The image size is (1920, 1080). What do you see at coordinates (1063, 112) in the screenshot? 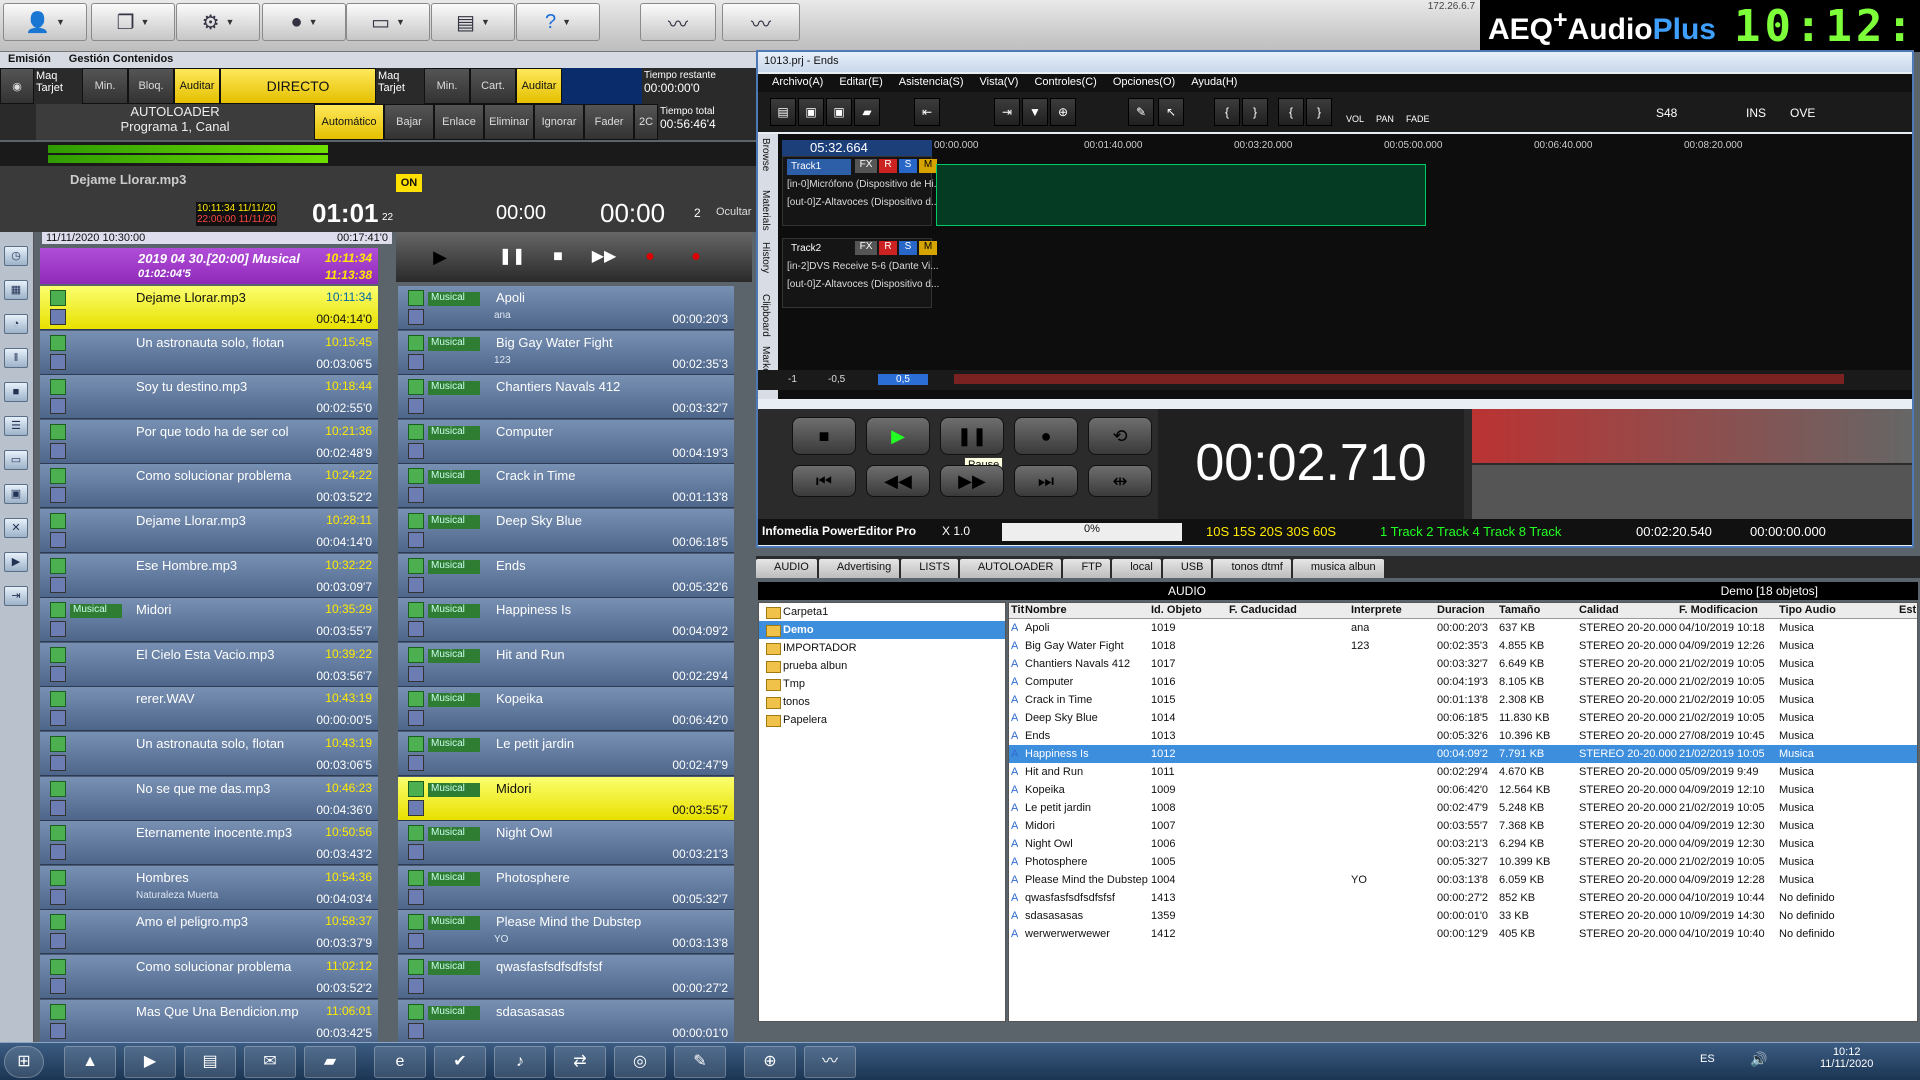
I see `target-icon: ⊕` at bounding box center [1063, 112].